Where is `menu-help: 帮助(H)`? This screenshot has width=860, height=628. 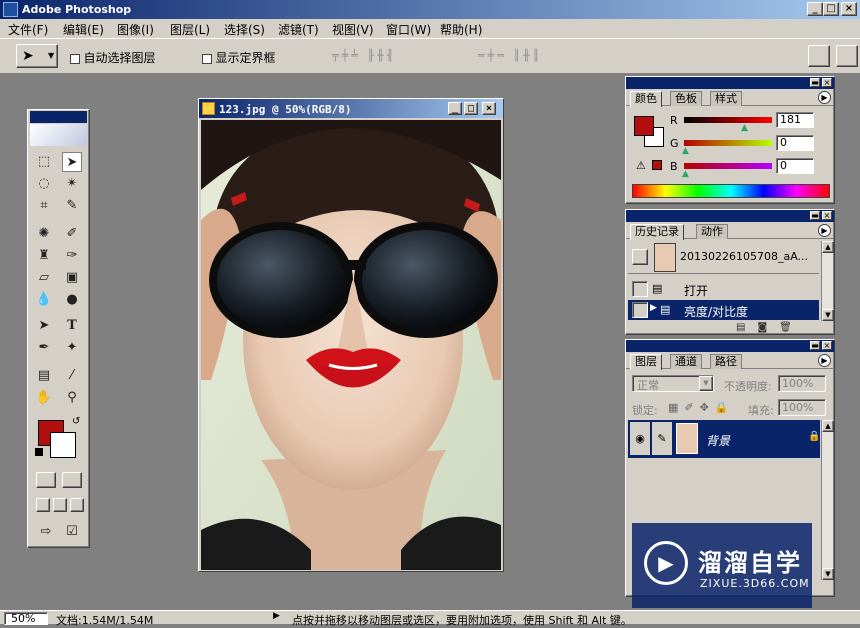 menu-help: 帮助(H) is located at coordinates (461, 29).